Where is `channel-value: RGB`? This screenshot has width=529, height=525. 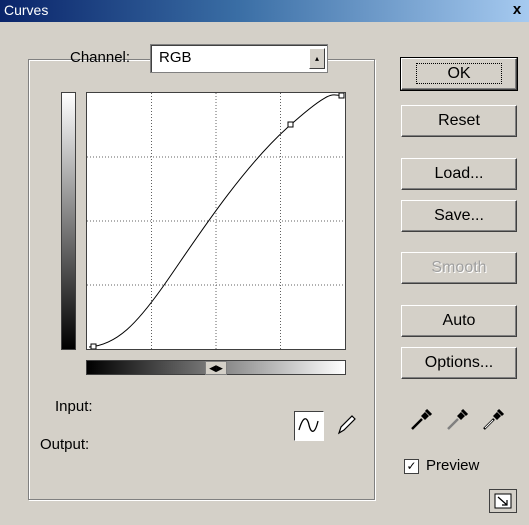 channel-value: RGB is located at coordinates (175, 57).